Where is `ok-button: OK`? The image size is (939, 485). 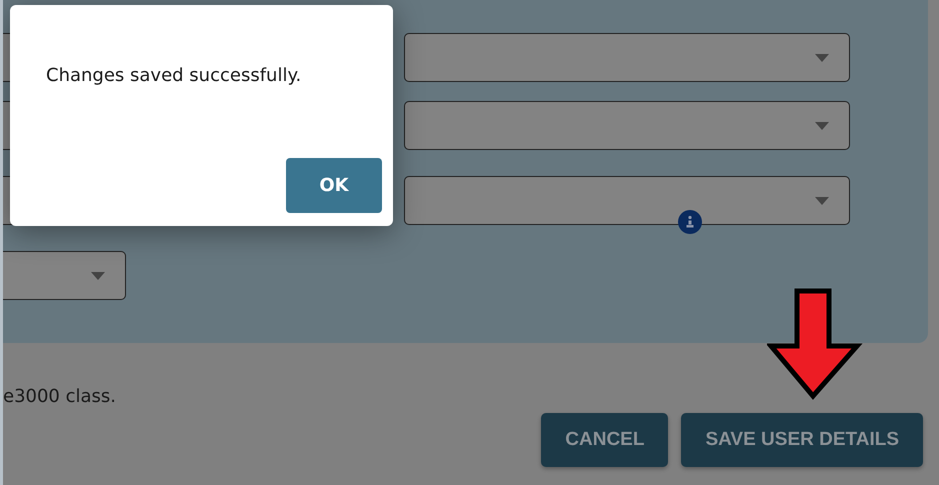
ok-button: OK is located at coordinates (334, 185).